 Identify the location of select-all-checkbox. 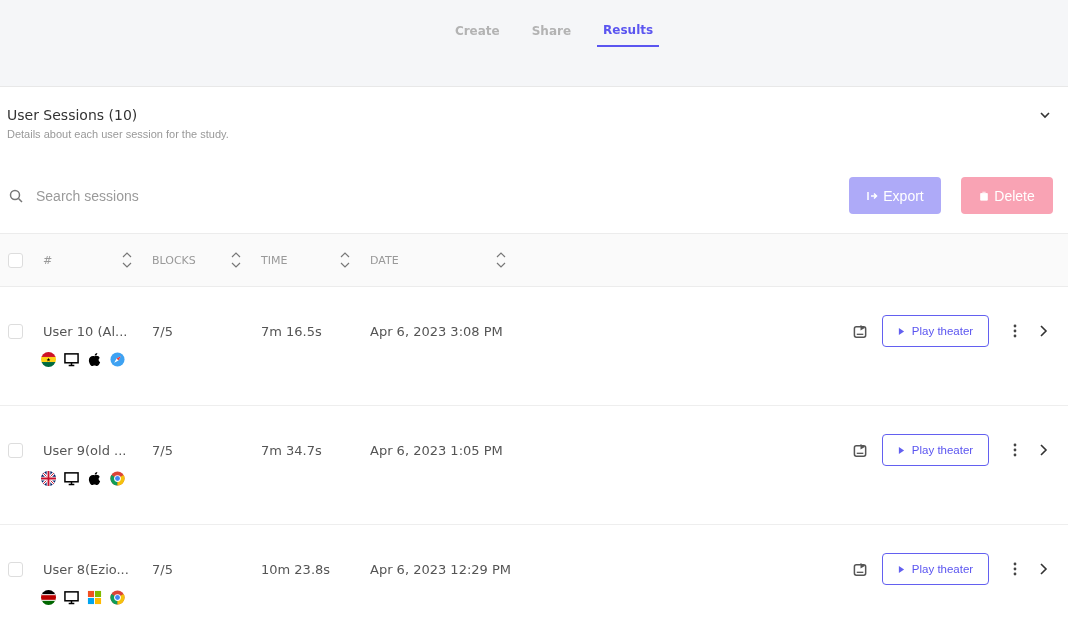
(15, 260).